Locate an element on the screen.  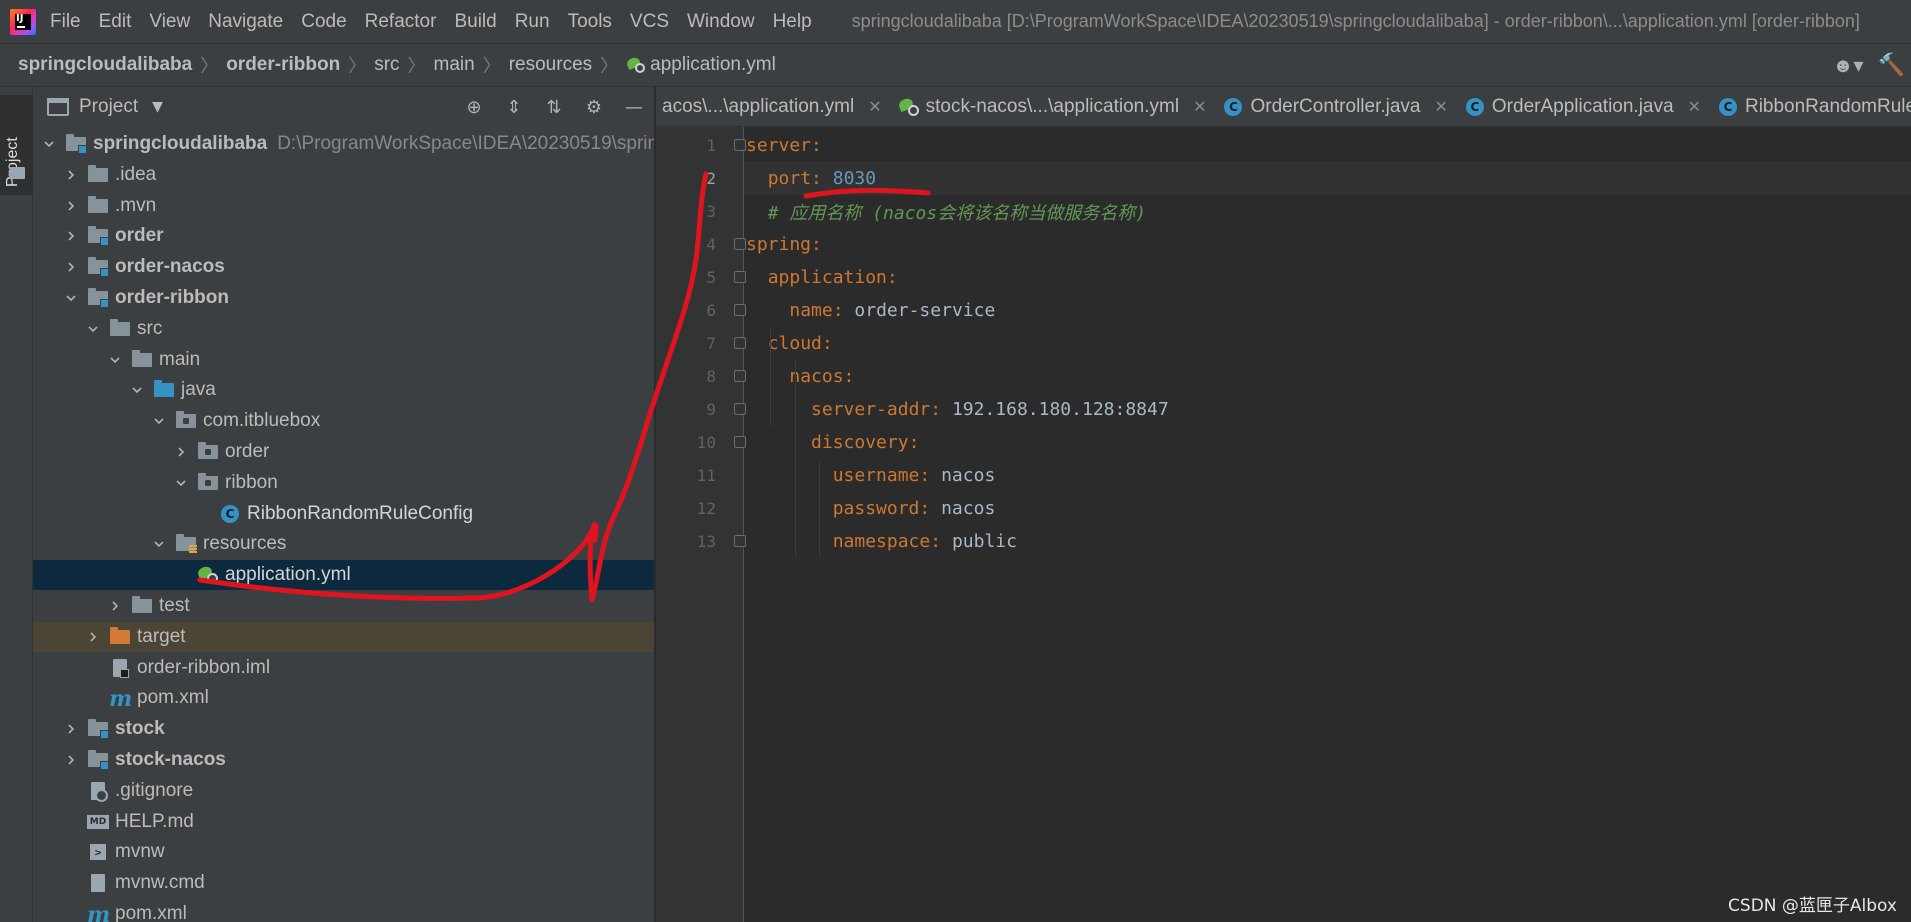
breadcrumb-item: main is located at coordinates (454, 65).